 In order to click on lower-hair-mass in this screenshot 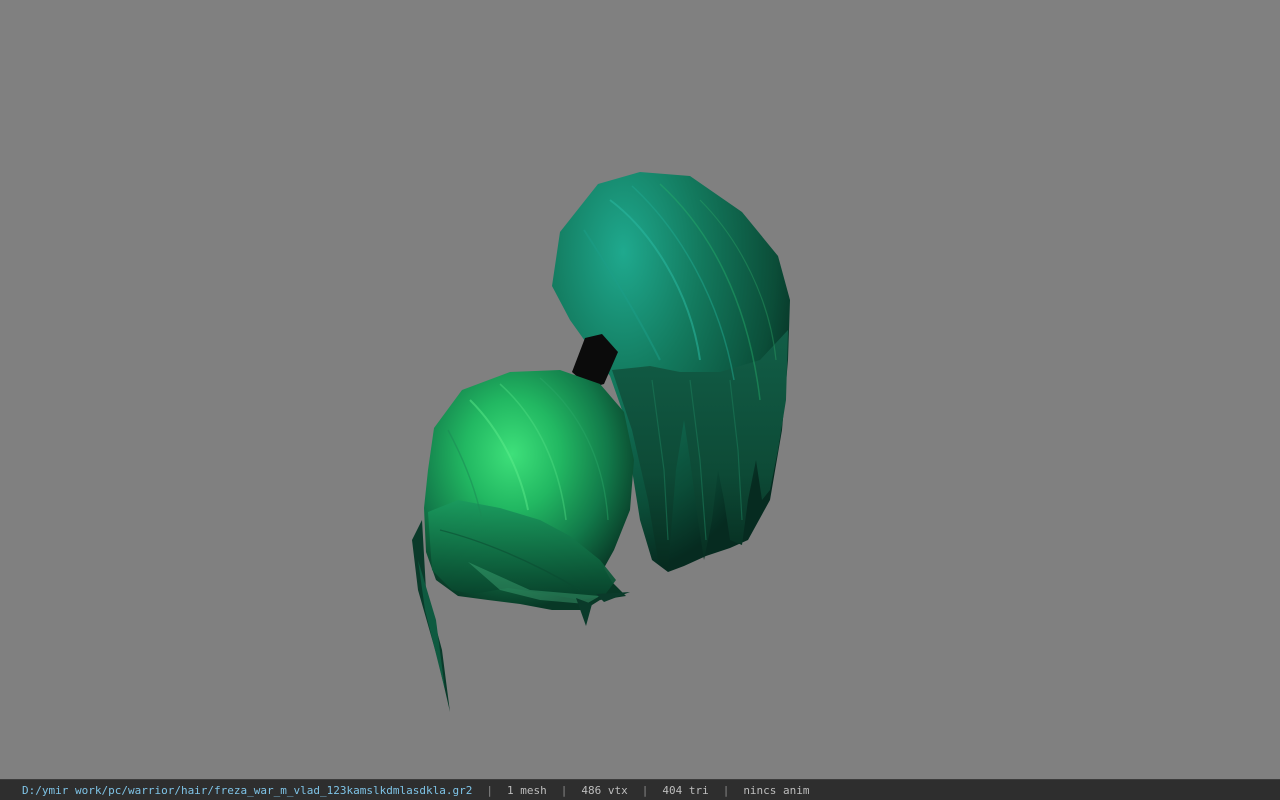, I will do `click(529, 498)`.